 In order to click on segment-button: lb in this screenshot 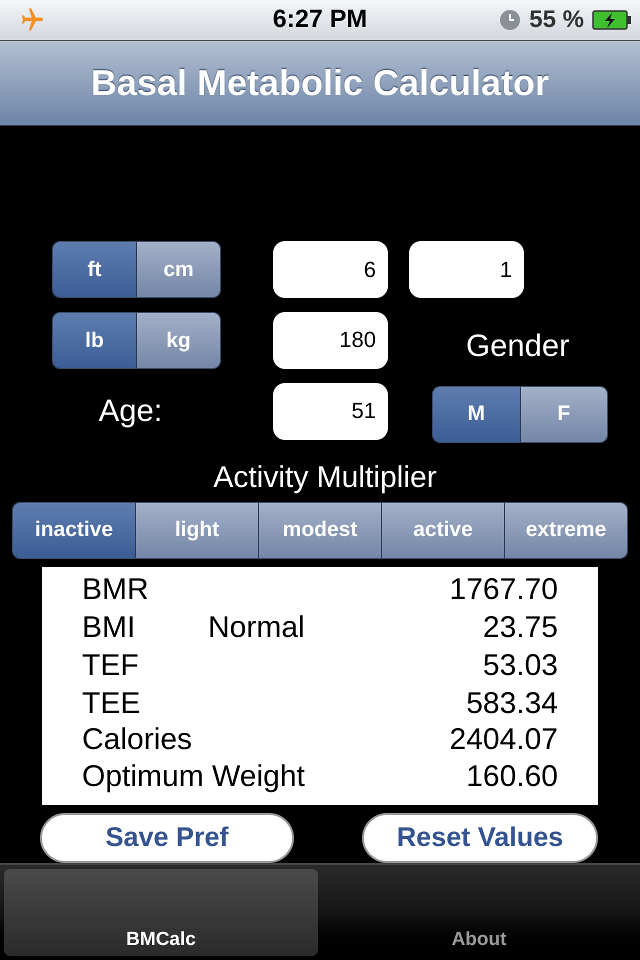, I will do `click(94, 340)`.